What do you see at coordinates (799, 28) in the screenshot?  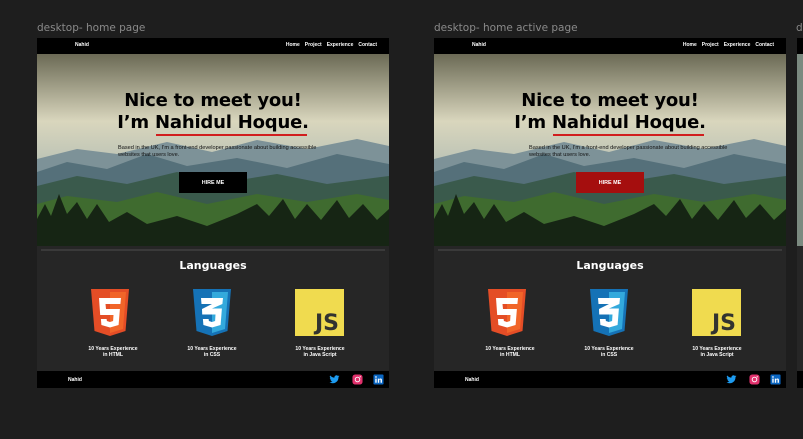 I see `frame-label-partial: d` at bounding box center [799, 28].